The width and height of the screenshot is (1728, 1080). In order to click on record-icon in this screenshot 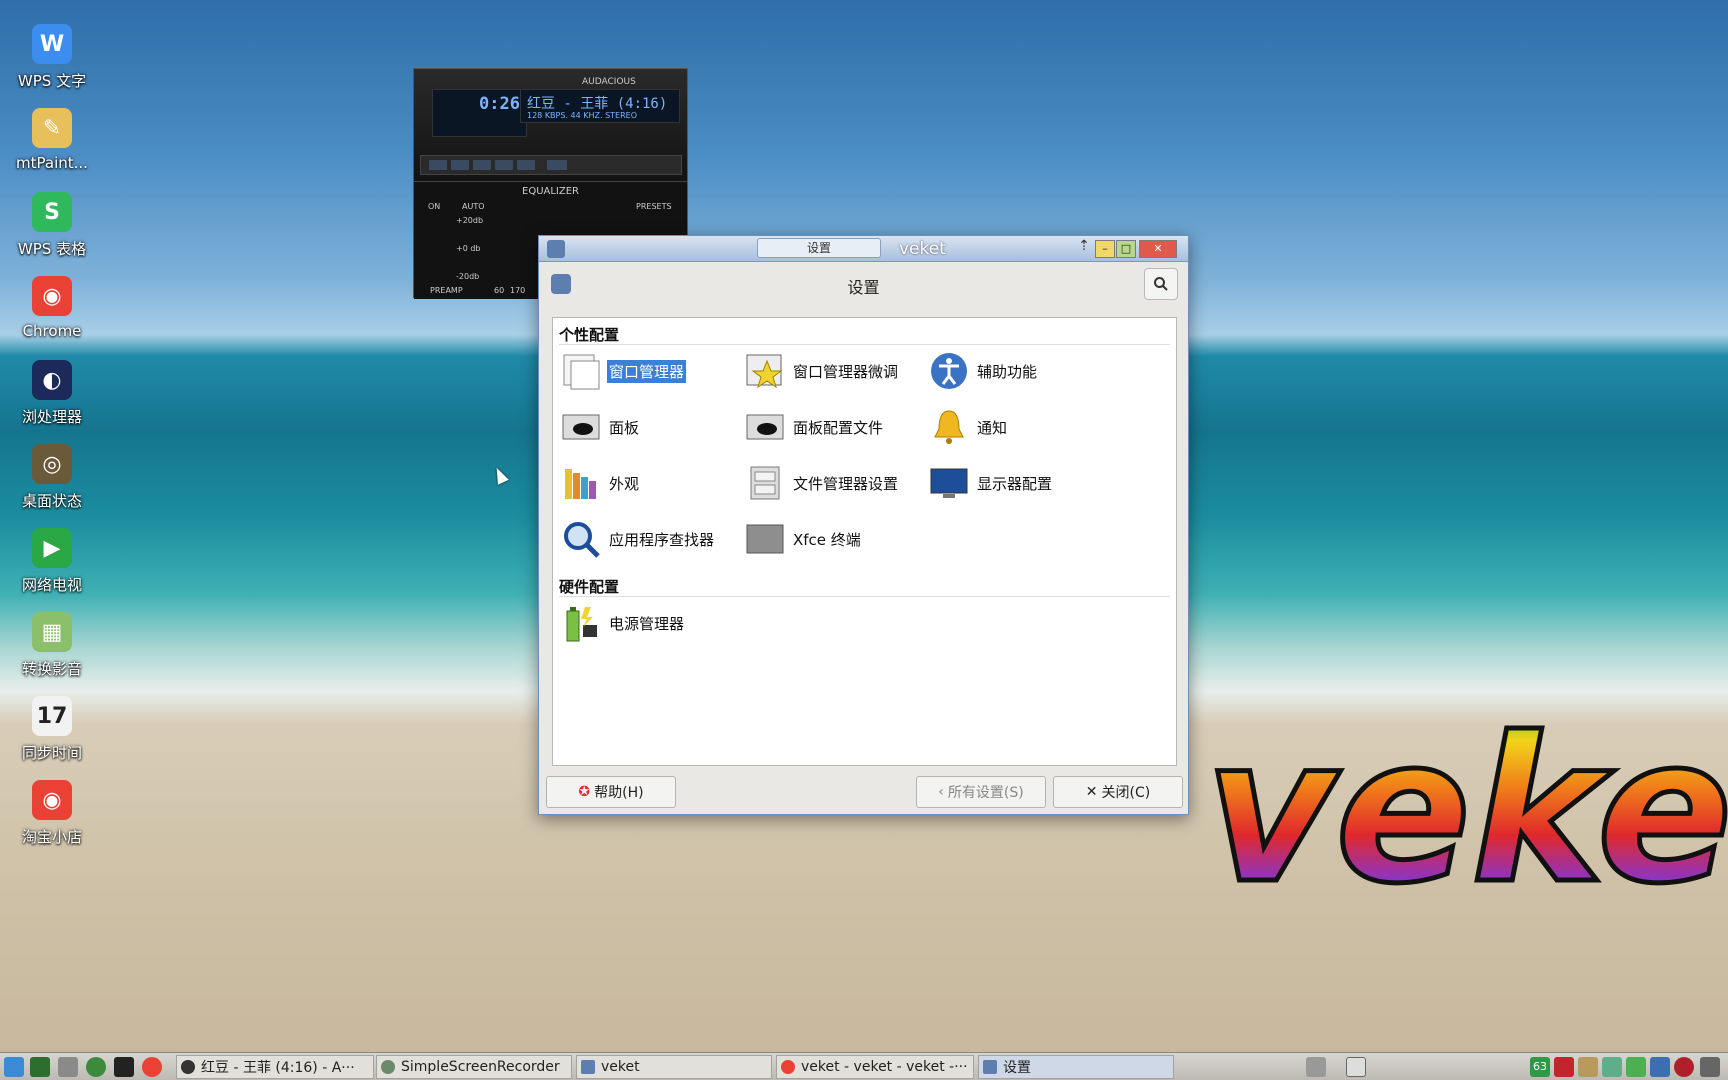, I will do `click(1684, 1067)`.